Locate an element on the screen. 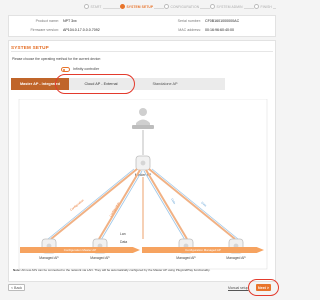  product-name-label: Product name: is located at coordinates (47, 21).